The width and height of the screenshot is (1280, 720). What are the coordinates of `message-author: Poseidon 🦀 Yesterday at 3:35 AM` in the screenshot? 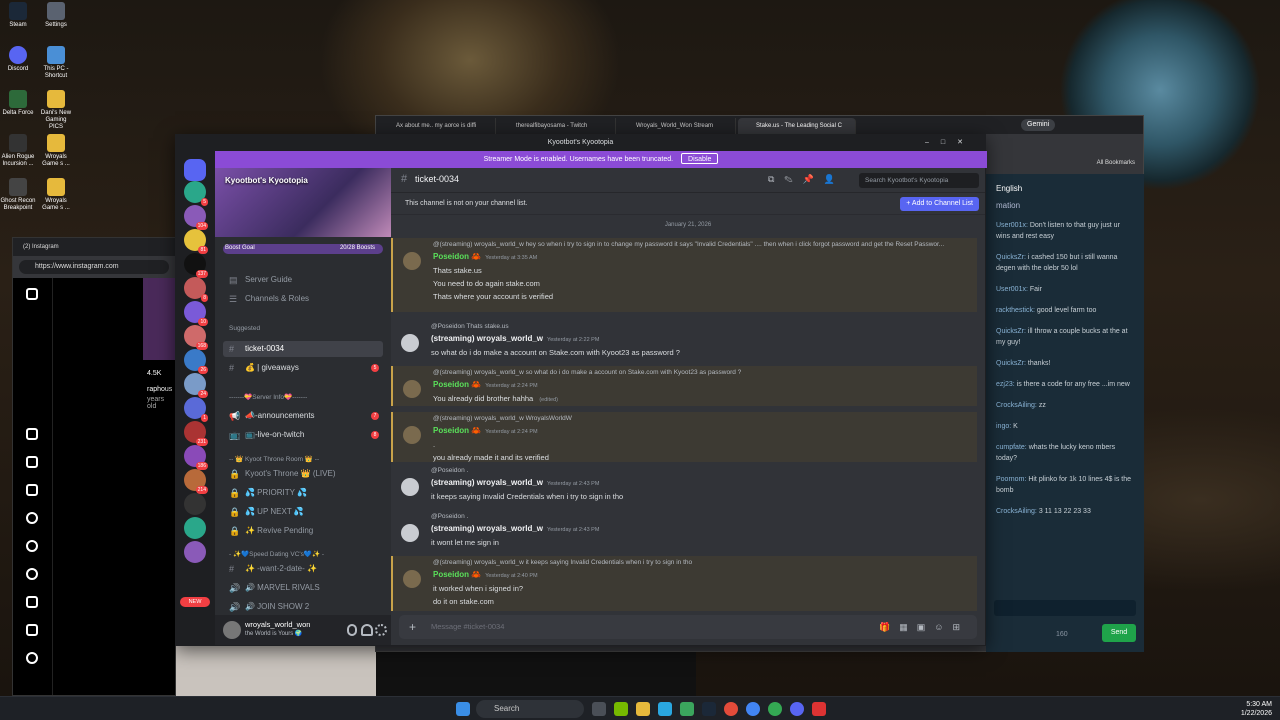 It's located at (485, 257).